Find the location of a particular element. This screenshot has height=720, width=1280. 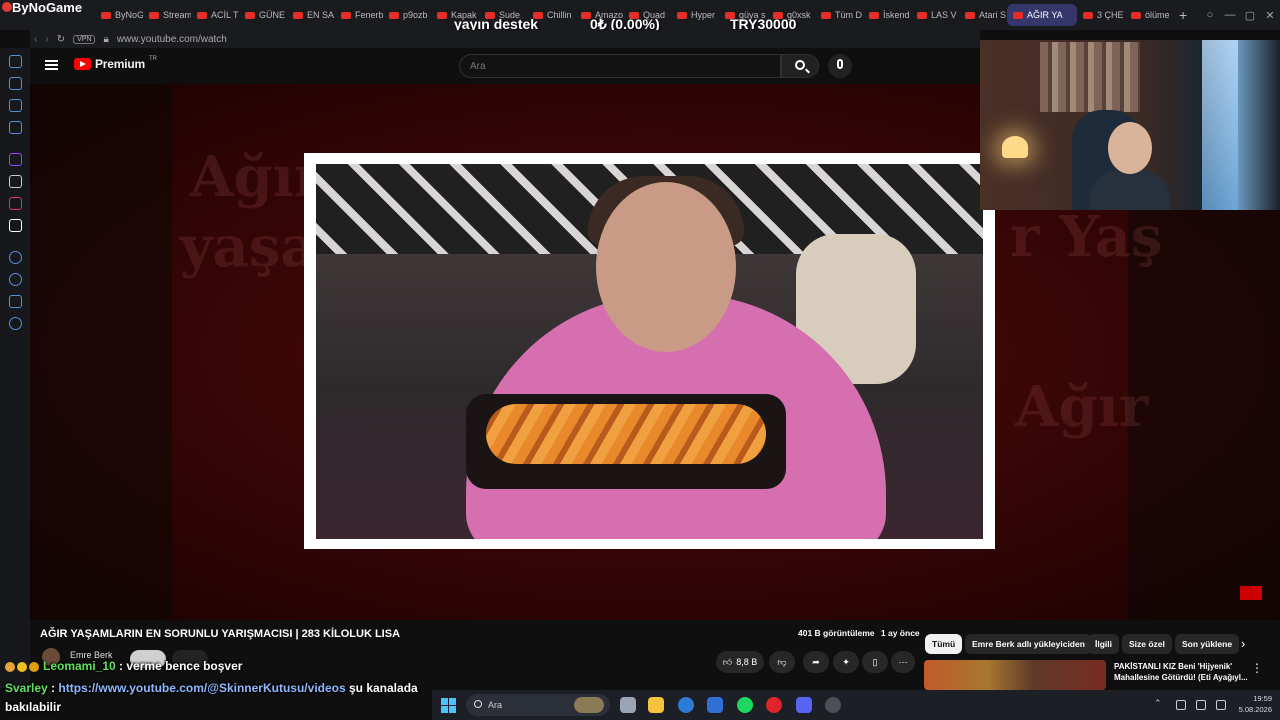

sparkle-icon: ✦ is located at coordinates (846, 661).